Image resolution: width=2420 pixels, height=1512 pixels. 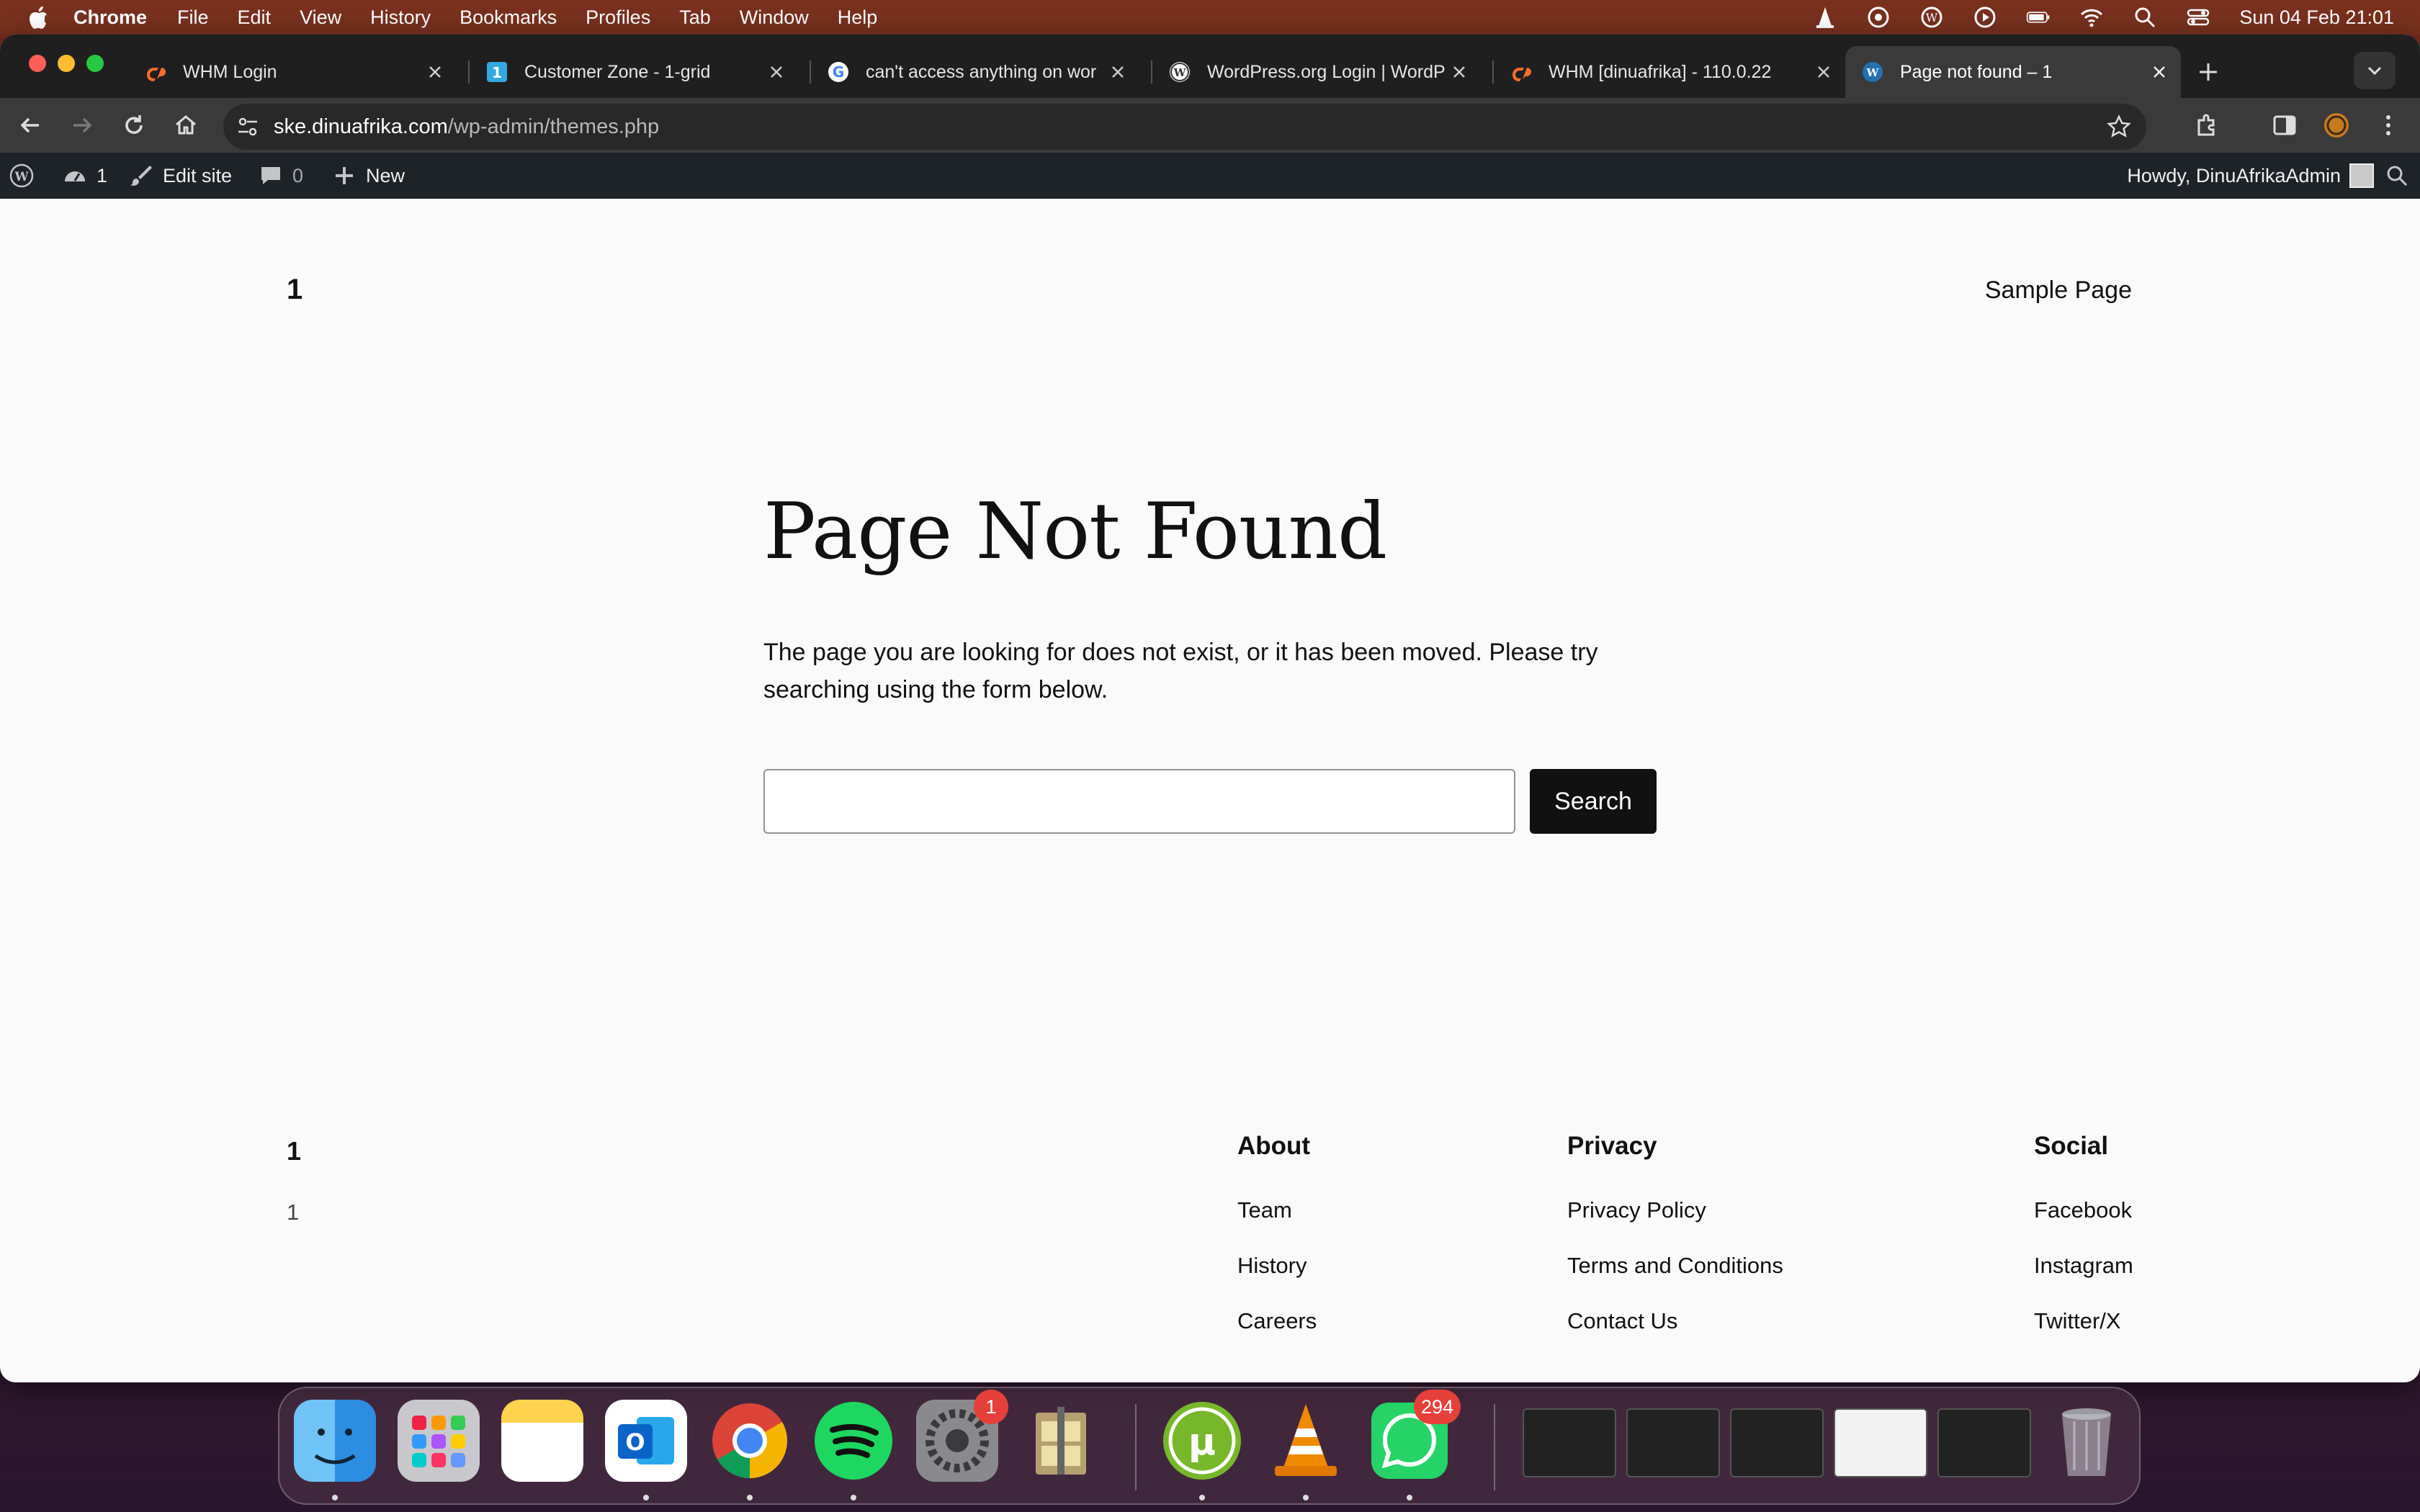 What do you see at coordinates (320, 17) in the screenshot?
I see `menu-view: View` at bounding box center [320, 17].